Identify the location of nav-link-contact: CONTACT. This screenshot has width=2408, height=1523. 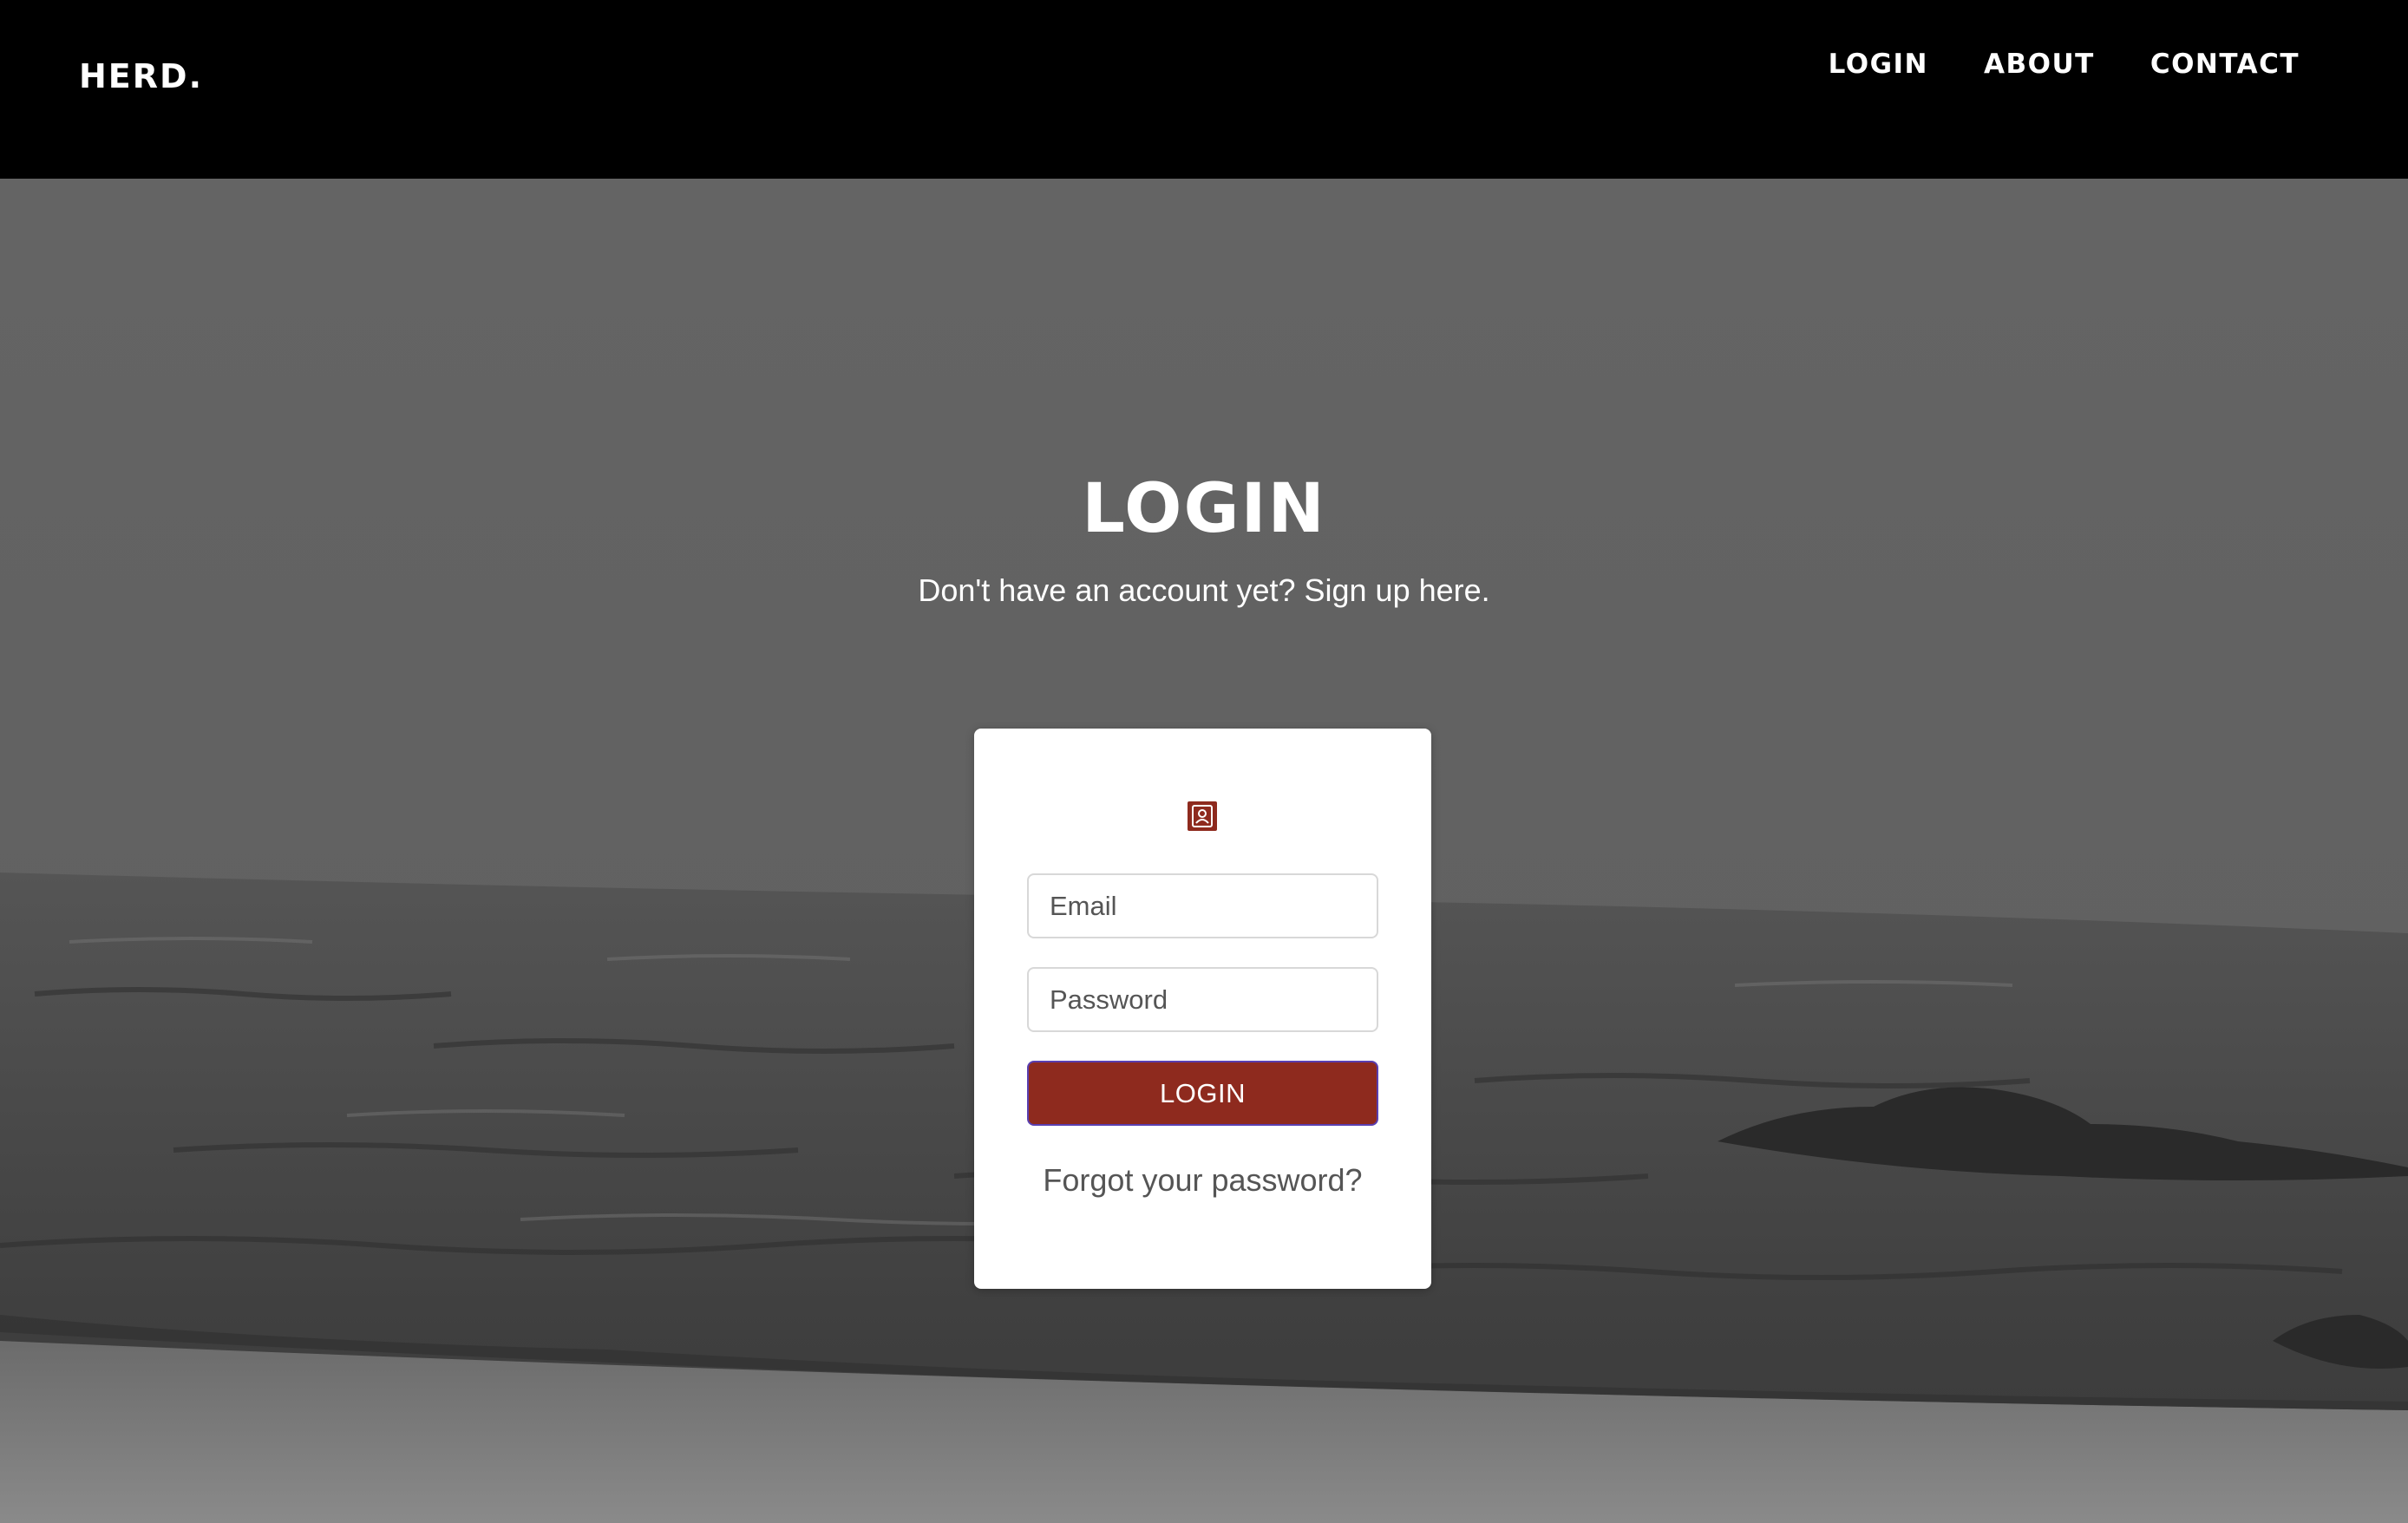
(2225, 64).